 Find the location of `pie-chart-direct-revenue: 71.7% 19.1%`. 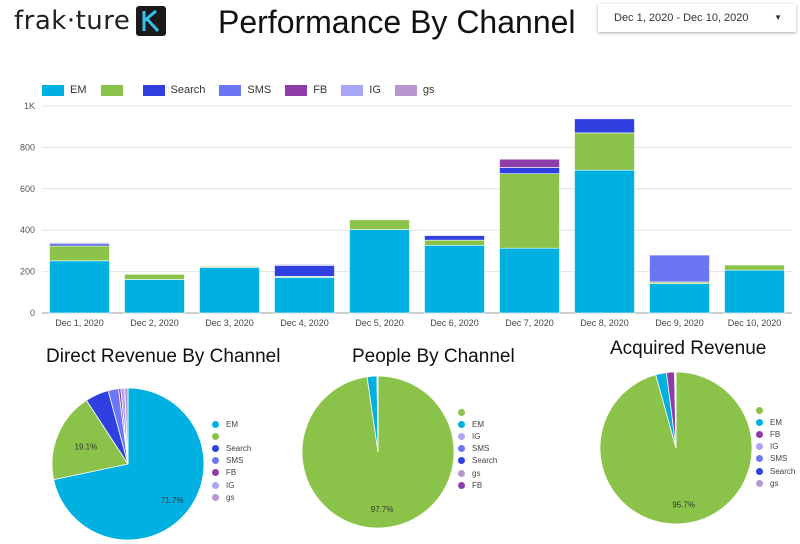

pie-chart-direct-revenue: 71.7% 19.1% is located at coordinates (128, 464).